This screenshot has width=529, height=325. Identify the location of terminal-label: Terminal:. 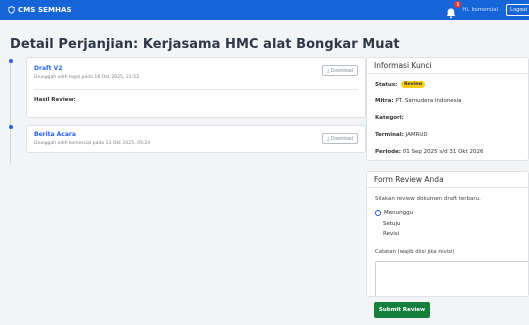
(389, 135).